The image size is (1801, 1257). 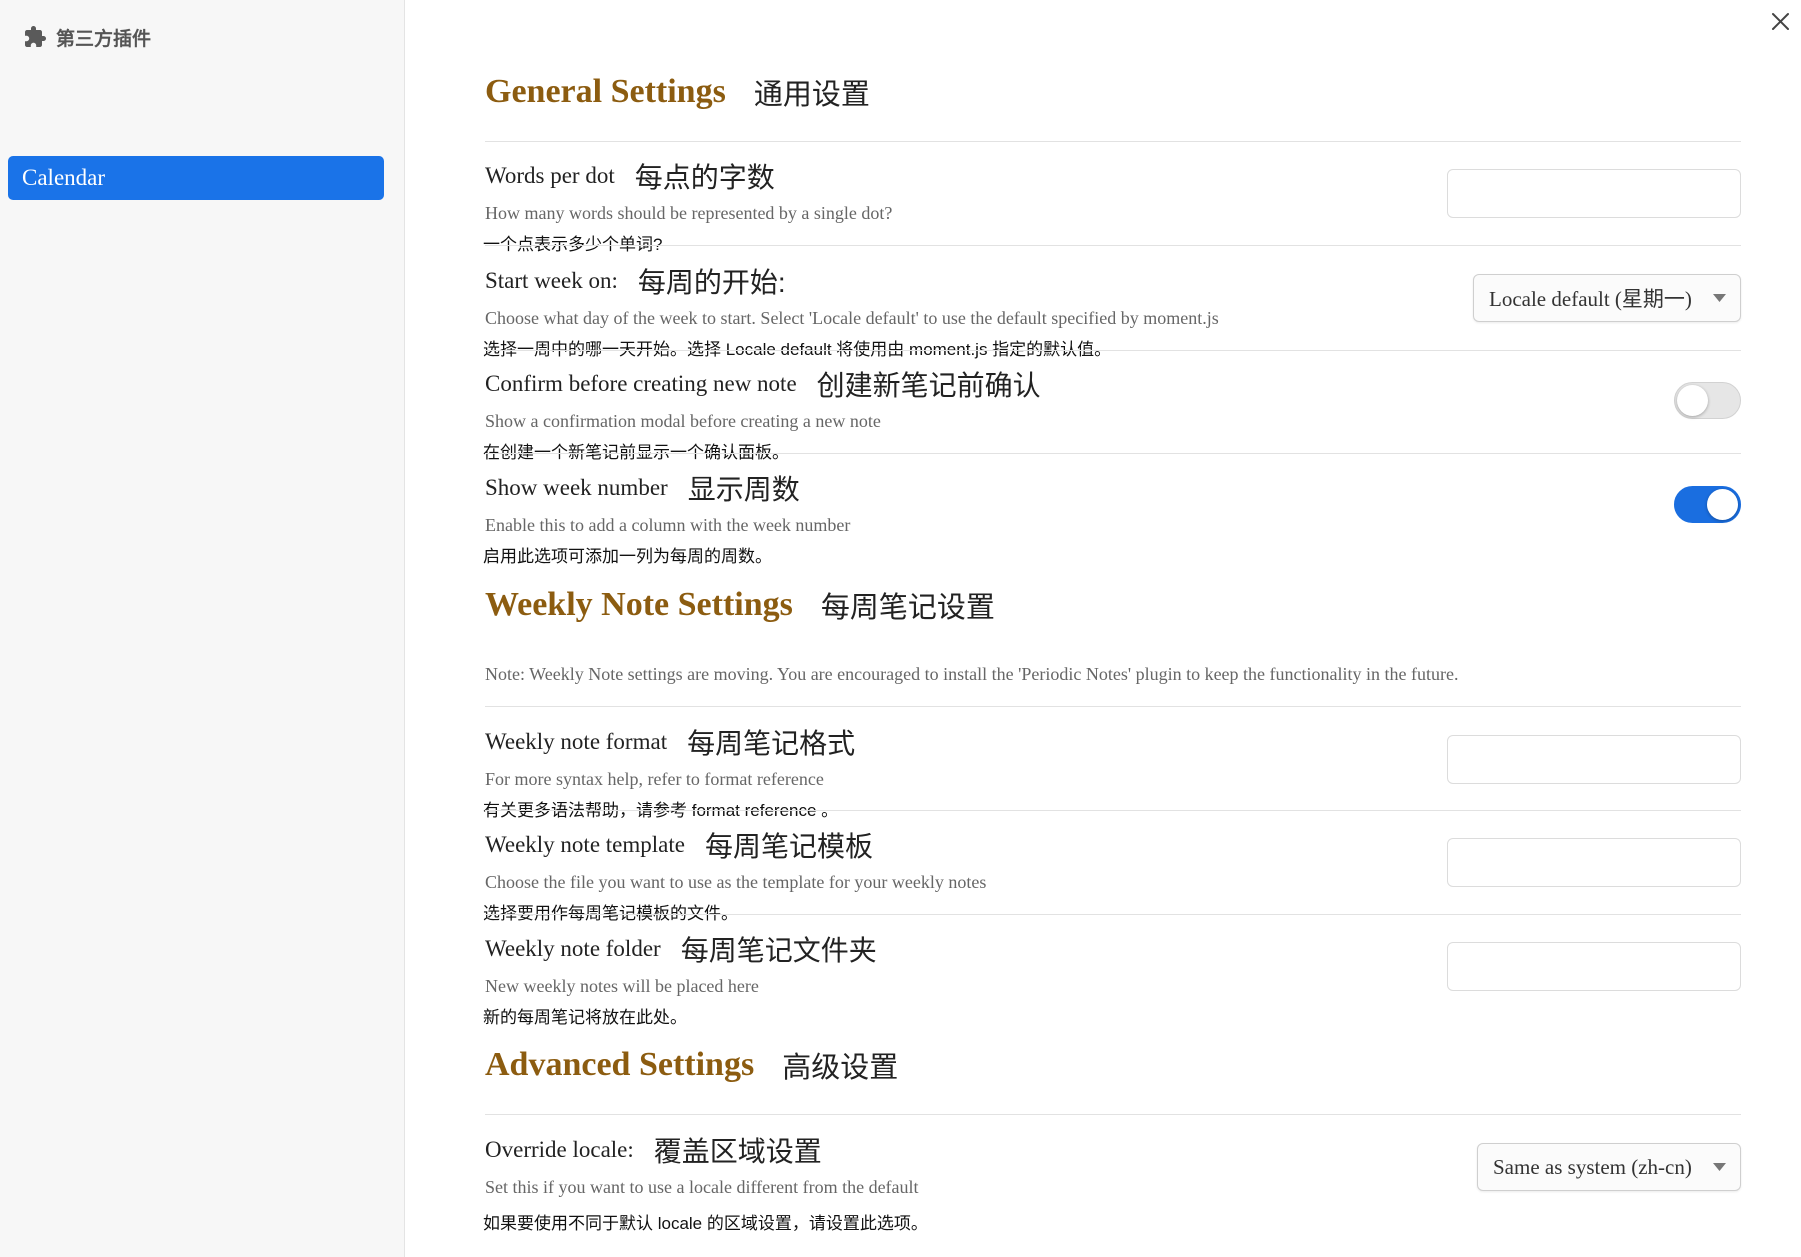 I want to click on setting-name: Override locale: 覆盖区域设置, so click(x=653, y=1150).